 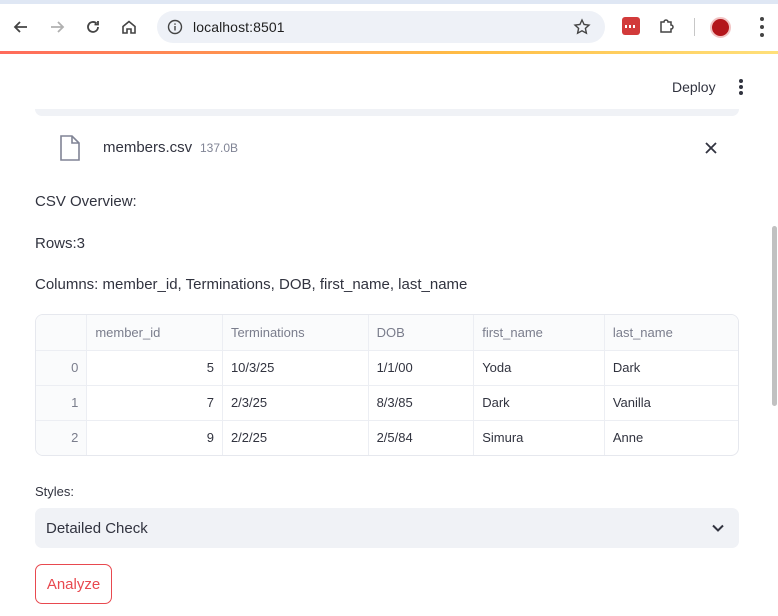 What do you see at coordinates (762, 27) in the screenshot?
I see `browser-menu-icon` at bounding box center [762, 27].